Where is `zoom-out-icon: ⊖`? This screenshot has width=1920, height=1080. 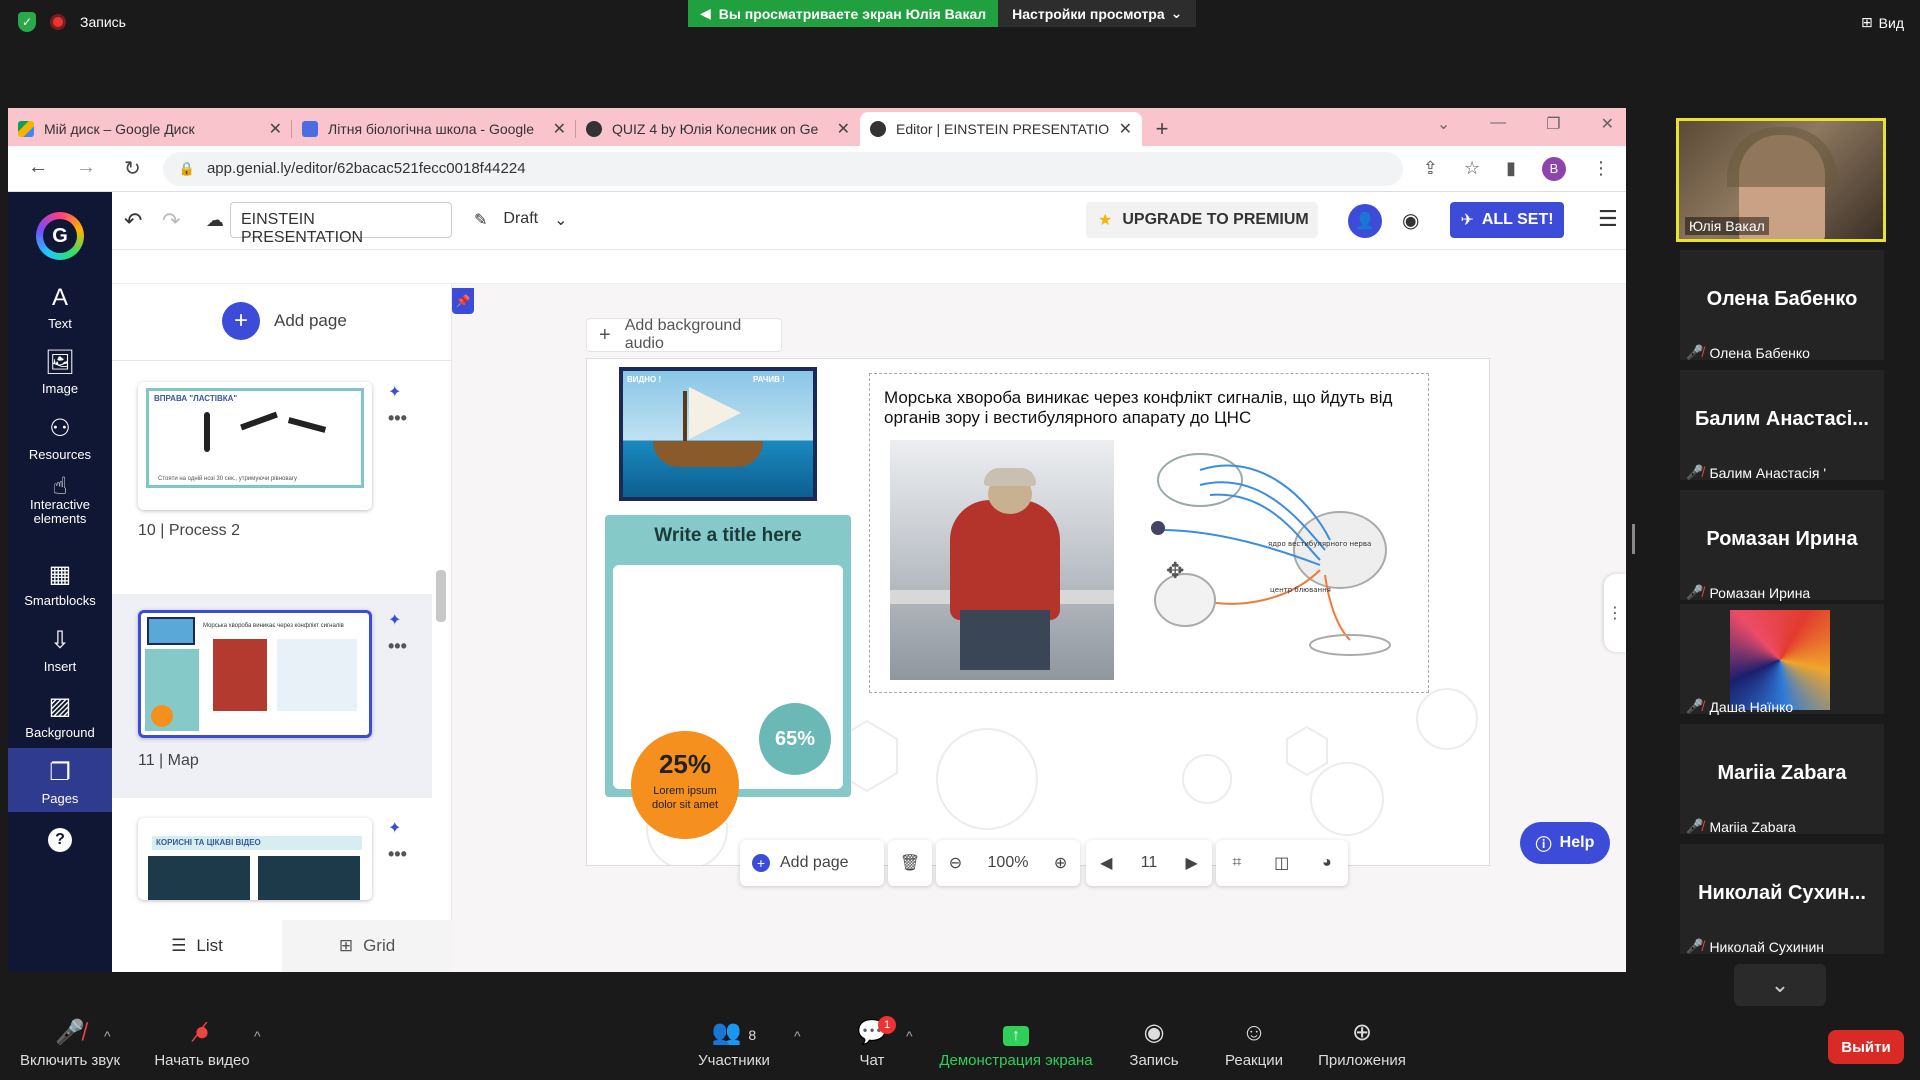 zoom-out-icon: ⊖ is located at coordinates (955, 863).